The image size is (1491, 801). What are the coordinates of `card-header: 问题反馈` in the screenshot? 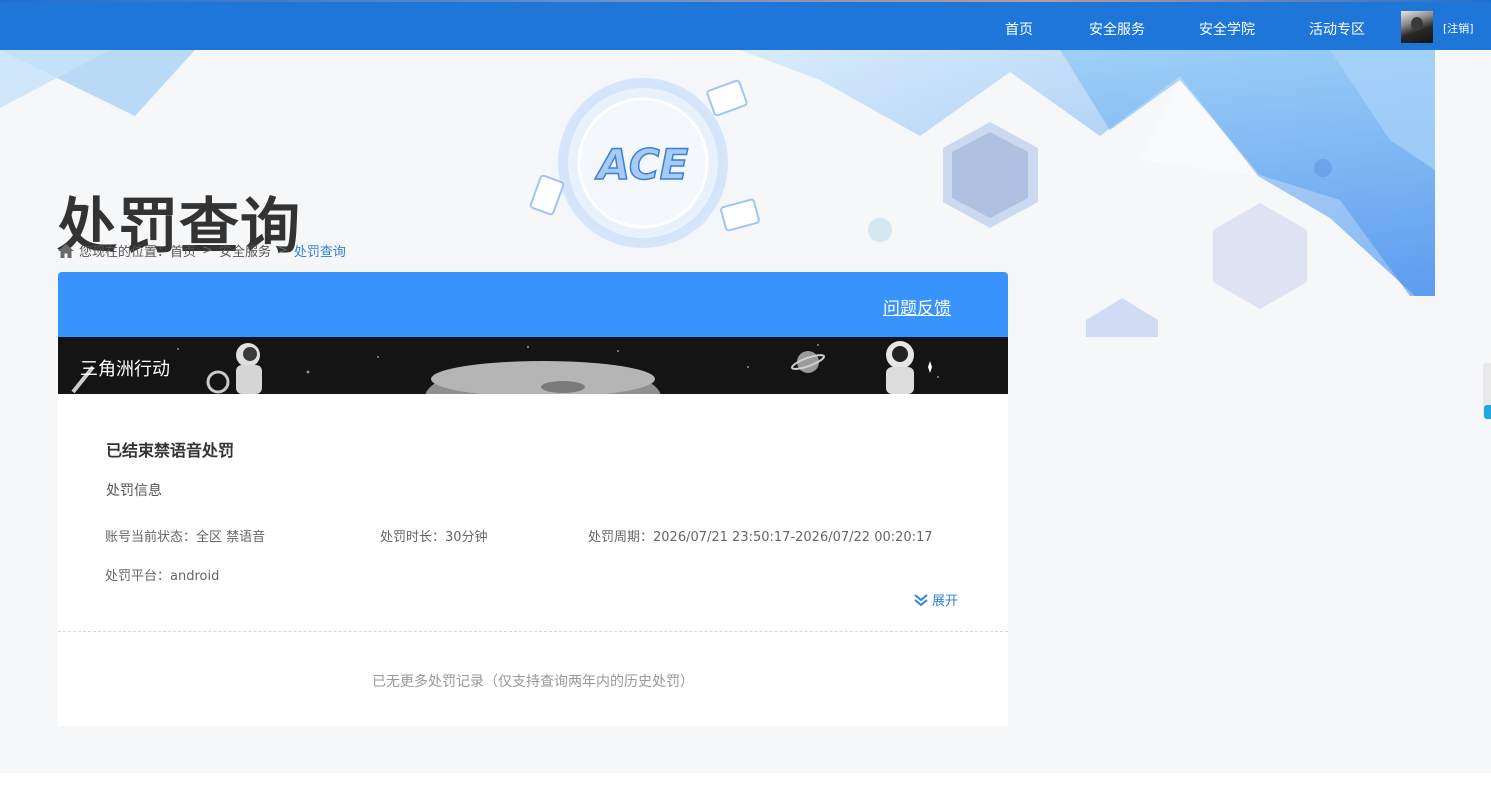 It's located at (533, 304).